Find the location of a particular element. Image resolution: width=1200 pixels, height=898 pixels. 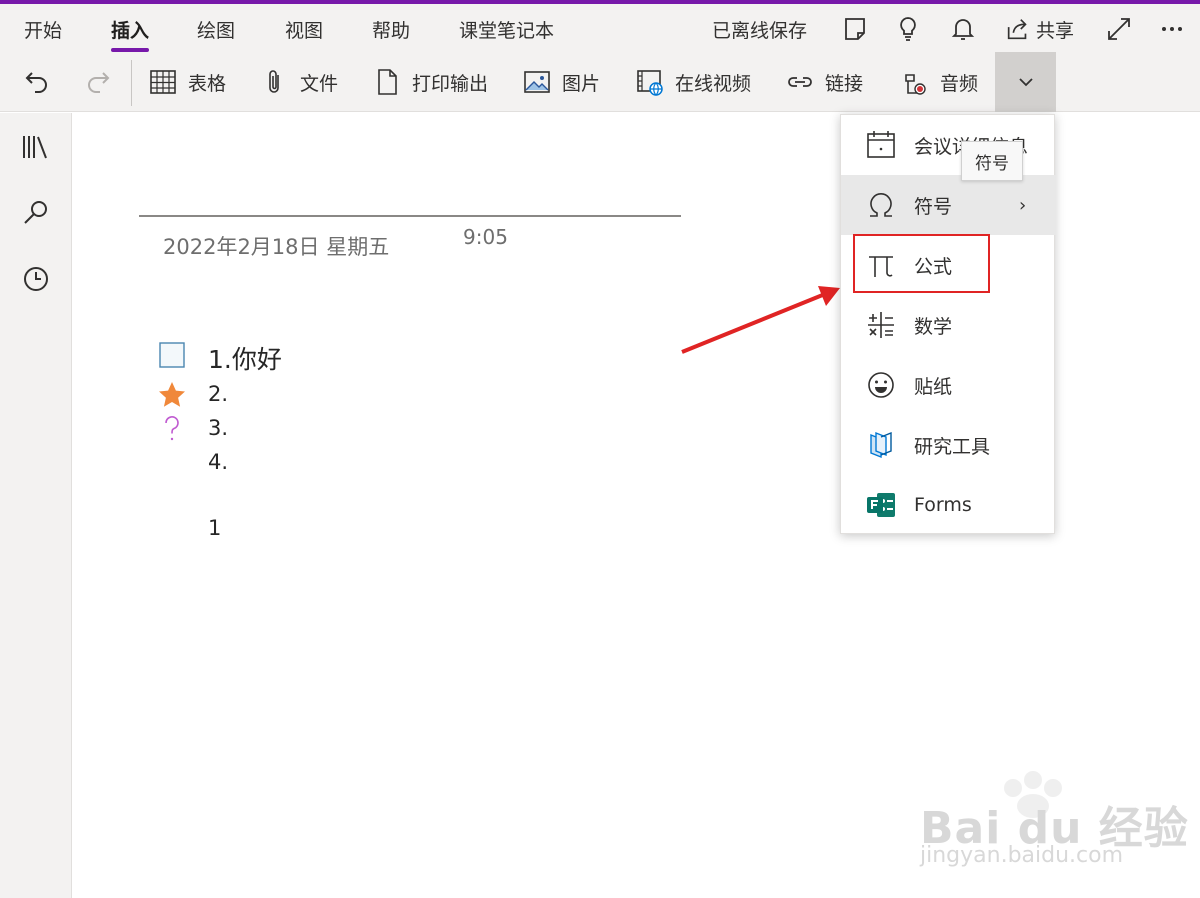

question-tag-icon is located at coordinates (172, 428).